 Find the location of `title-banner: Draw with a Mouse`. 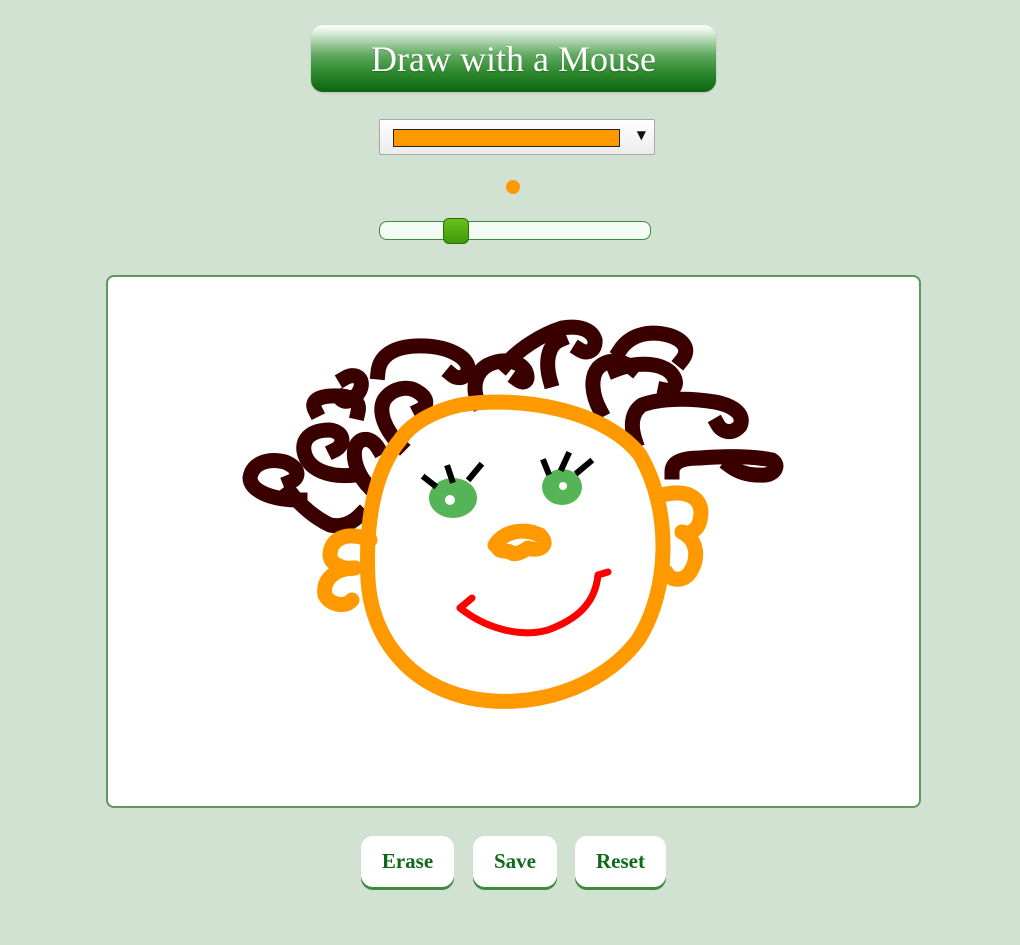

title-banner: Draw with a Mouse is located at coordinates (513, 58).